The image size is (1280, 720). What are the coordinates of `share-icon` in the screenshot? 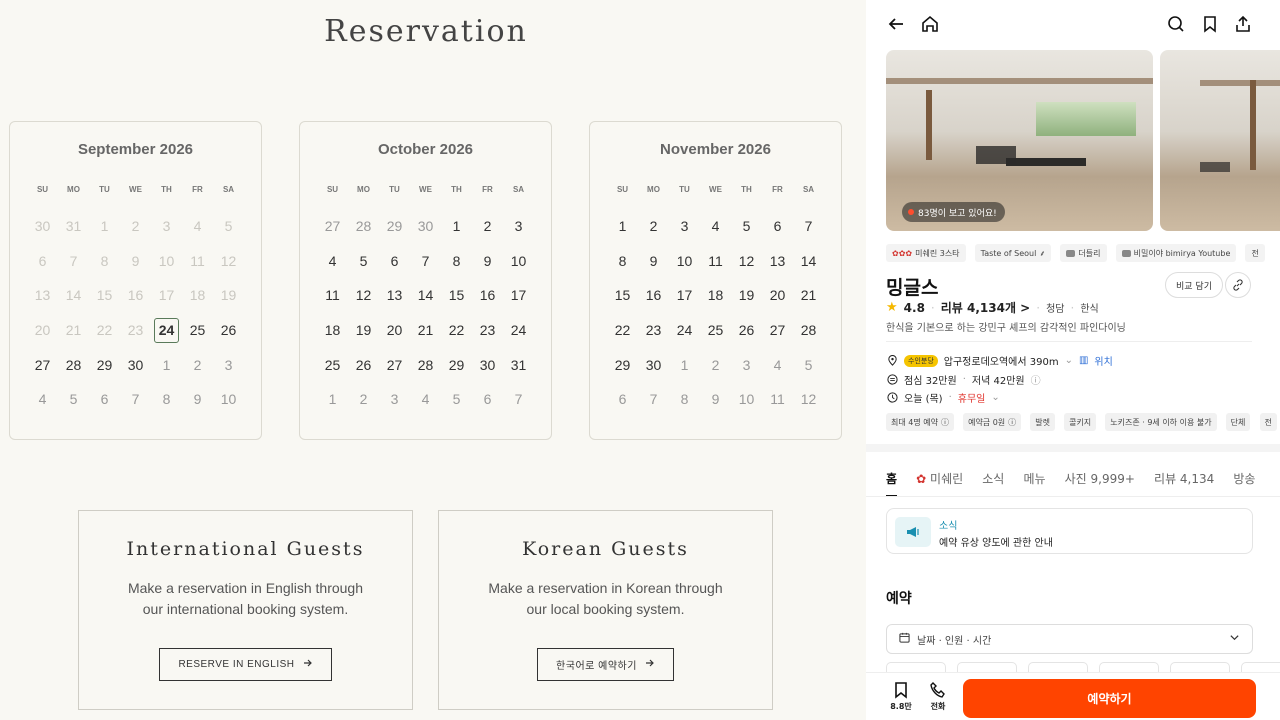 It's located at (1243, 24).